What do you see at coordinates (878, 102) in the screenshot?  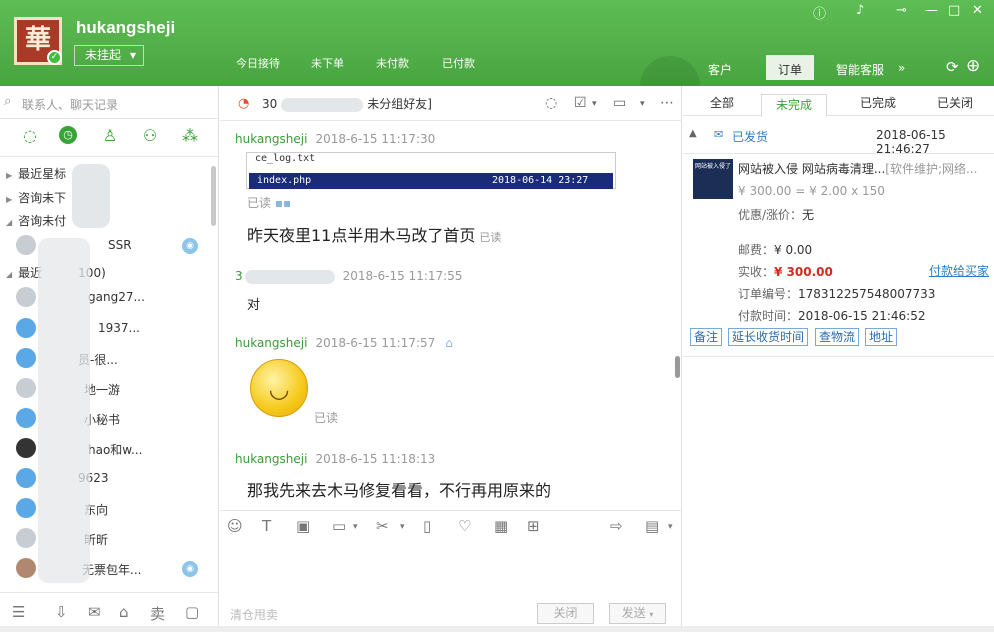 I see `tab-completed: 已完成` at bounding box center [878, 102].